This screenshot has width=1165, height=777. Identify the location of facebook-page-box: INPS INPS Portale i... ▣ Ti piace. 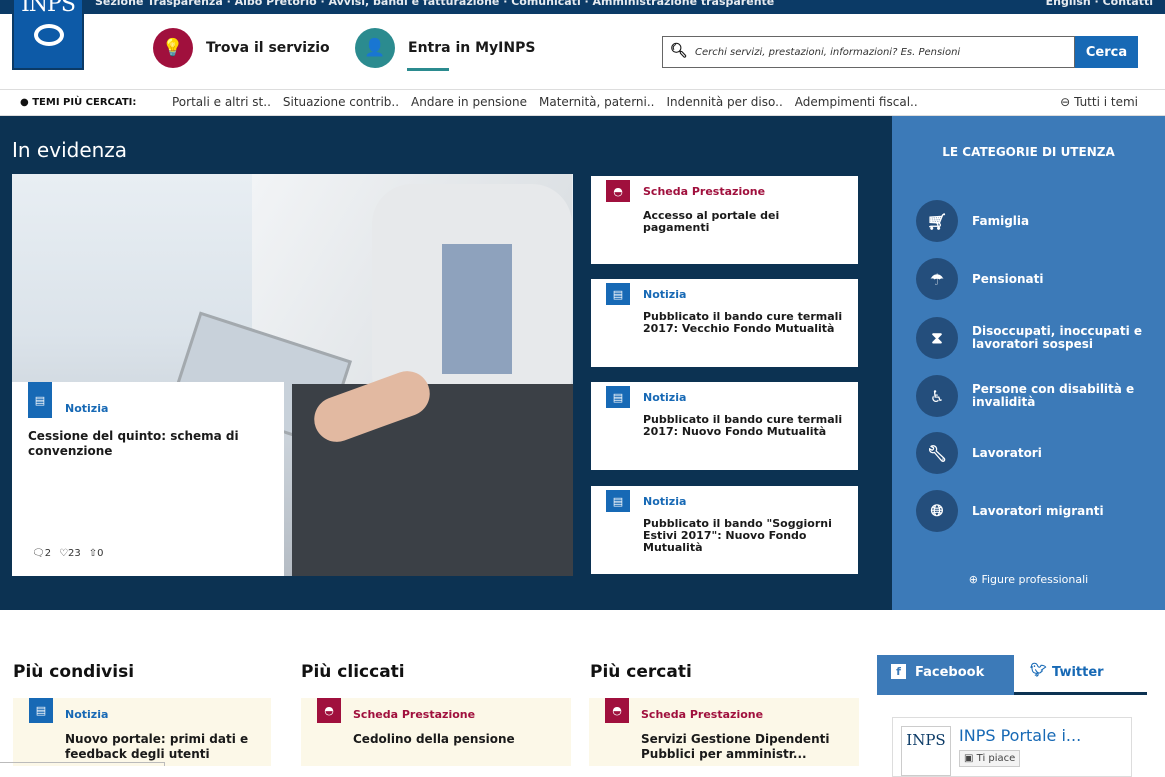
(1012, 747).